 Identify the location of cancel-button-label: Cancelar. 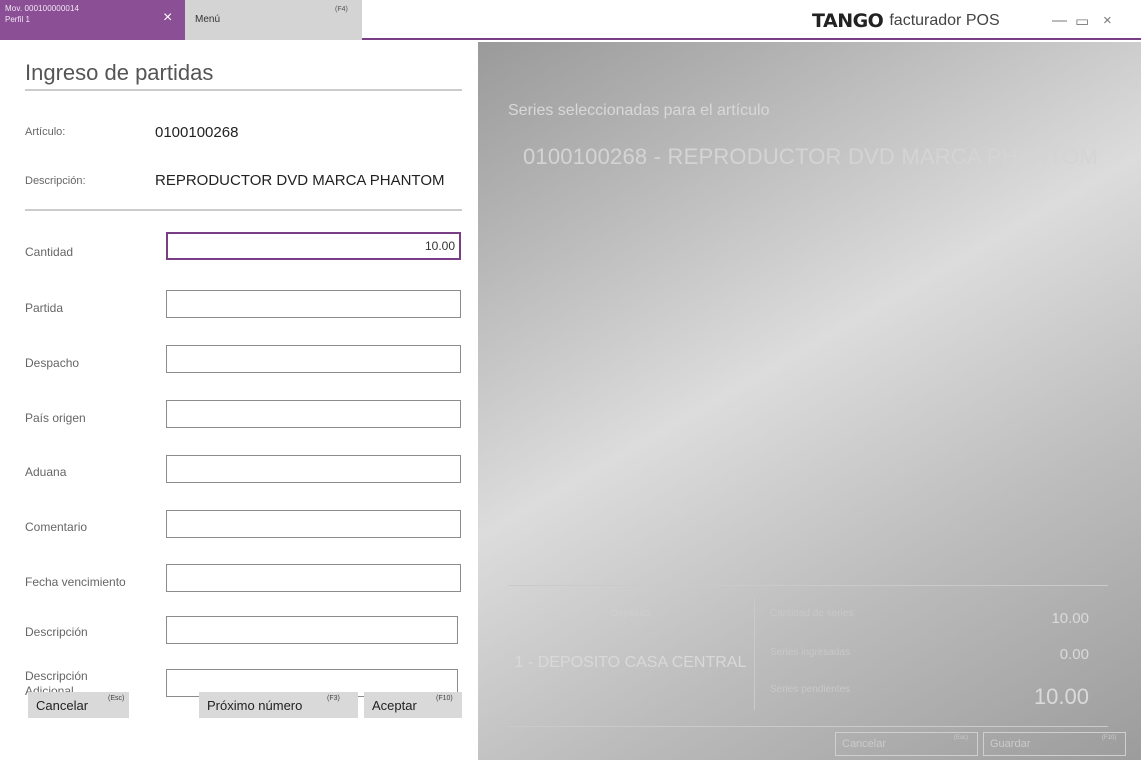
(62, 705).